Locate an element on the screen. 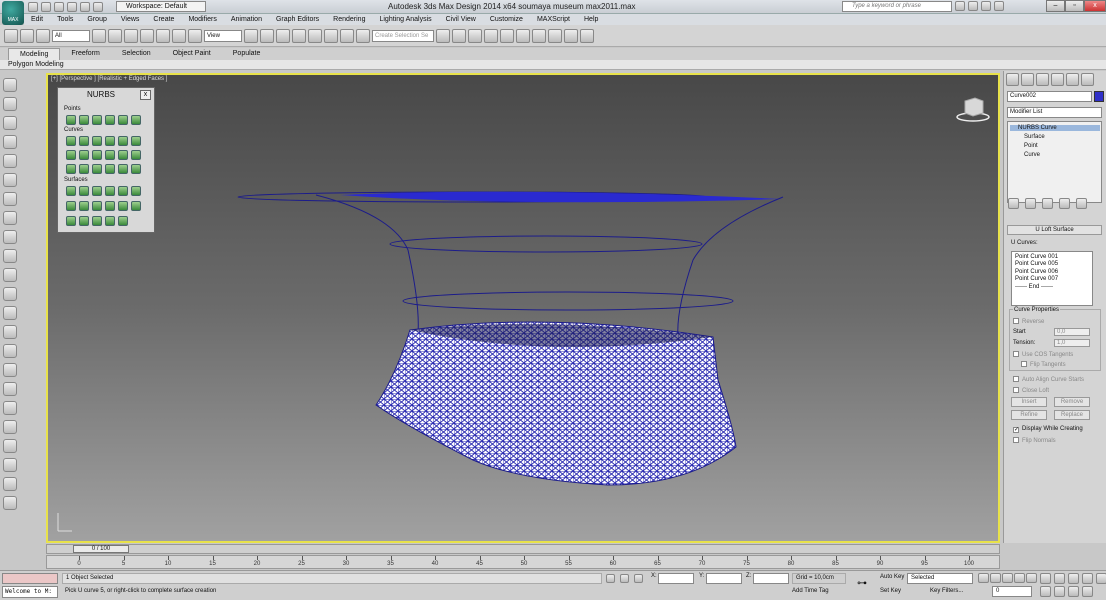  zoom-icon is located at coordinates (1045, 578).